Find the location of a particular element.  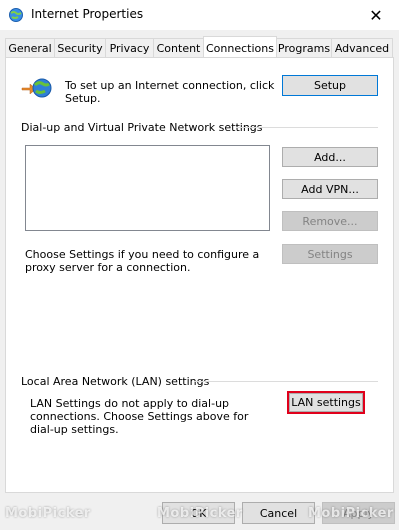

window-title: Internet Properties is located at coordinates (87, 14).